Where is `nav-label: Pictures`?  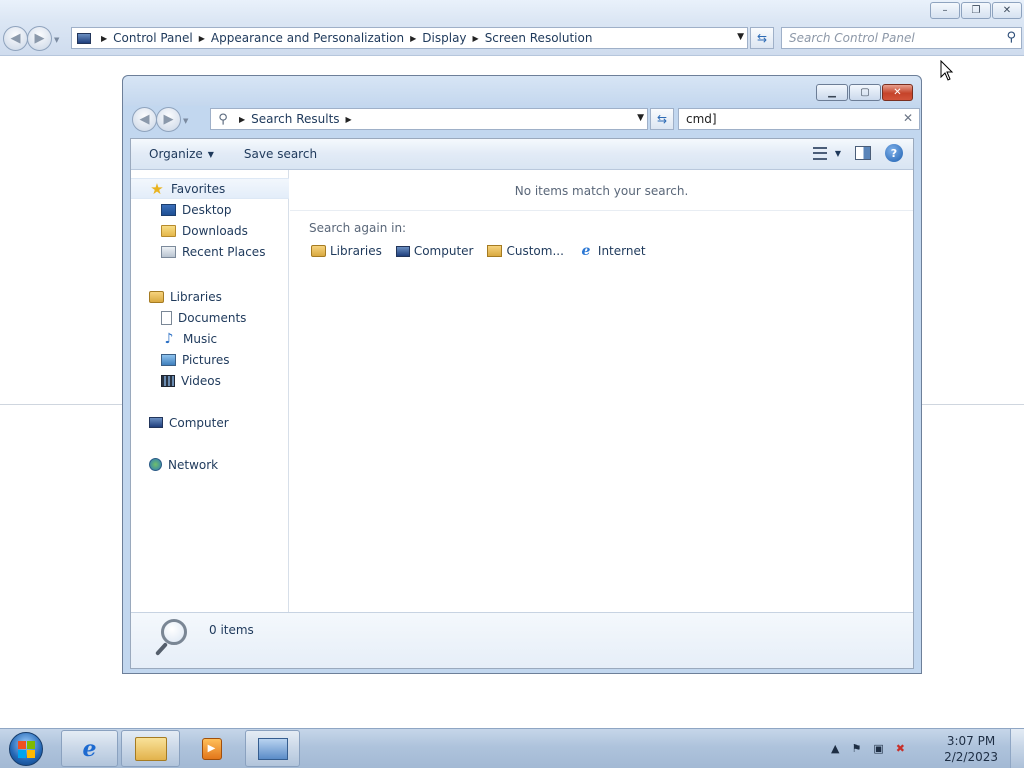
nav-label: Pictures is located at coordinates (206, 359).